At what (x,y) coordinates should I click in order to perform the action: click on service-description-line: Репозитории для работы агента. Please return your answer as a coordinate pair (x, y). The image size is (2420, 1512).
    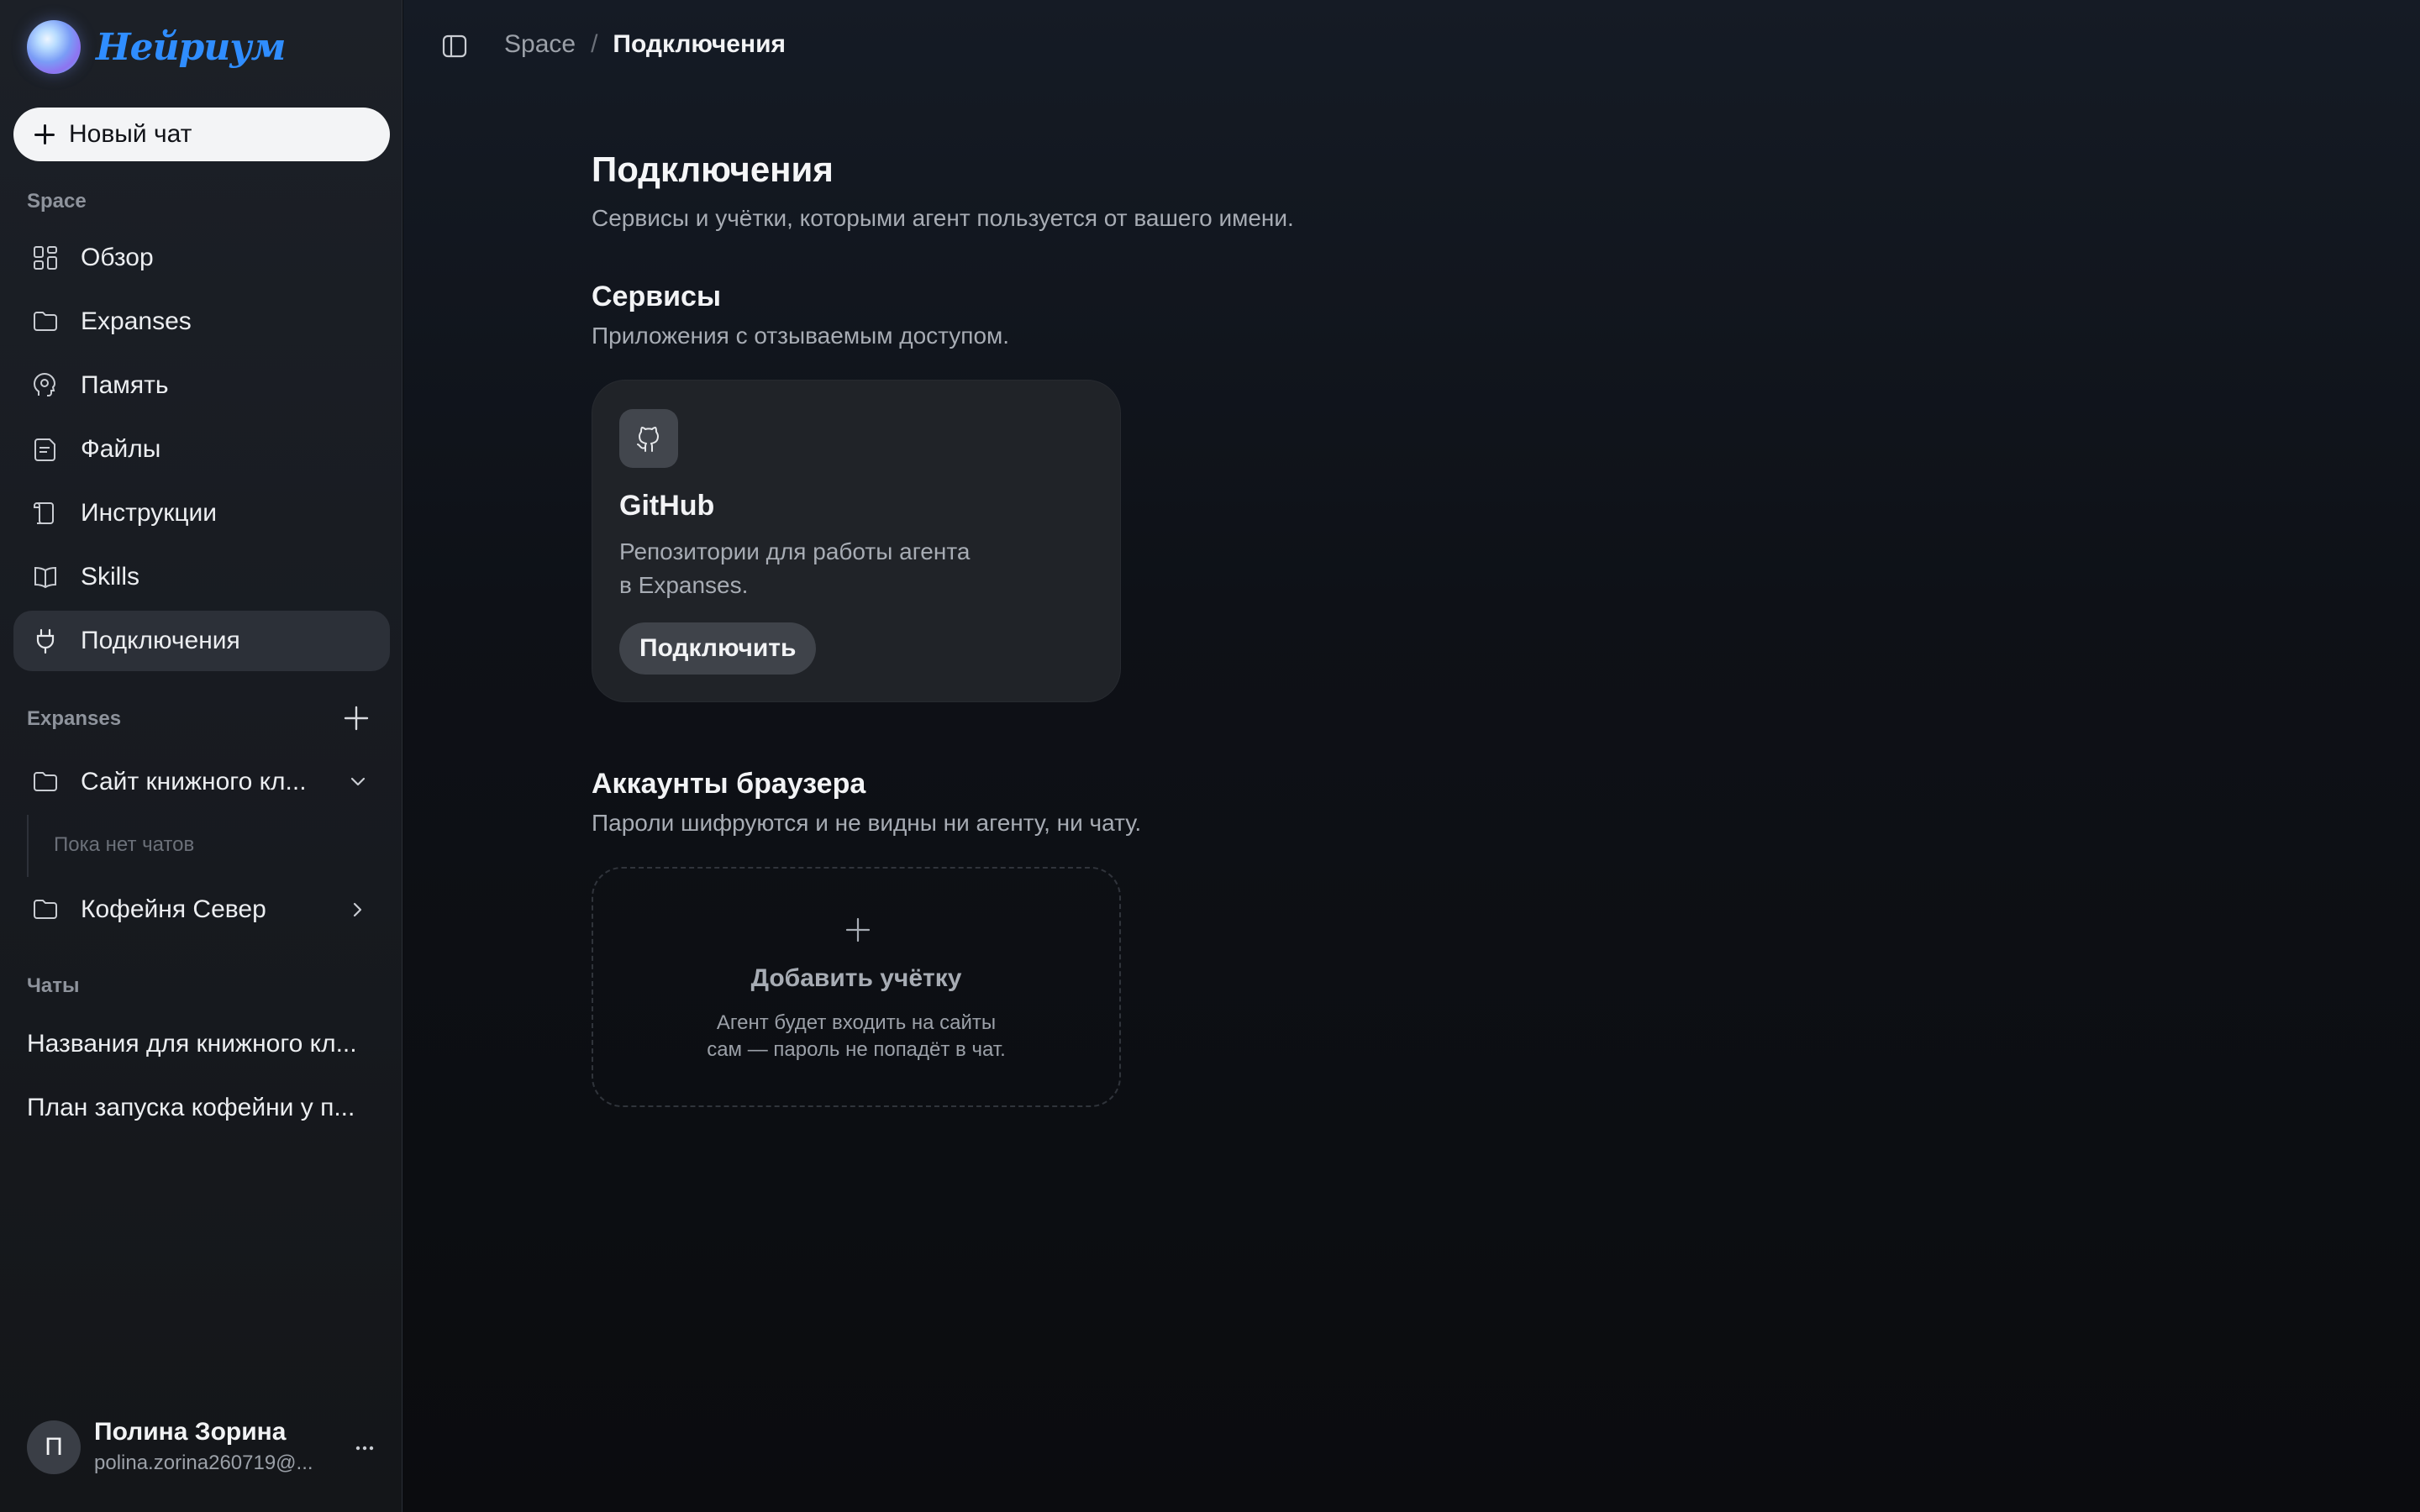
    Looking at the image, I should click on (795, 551).